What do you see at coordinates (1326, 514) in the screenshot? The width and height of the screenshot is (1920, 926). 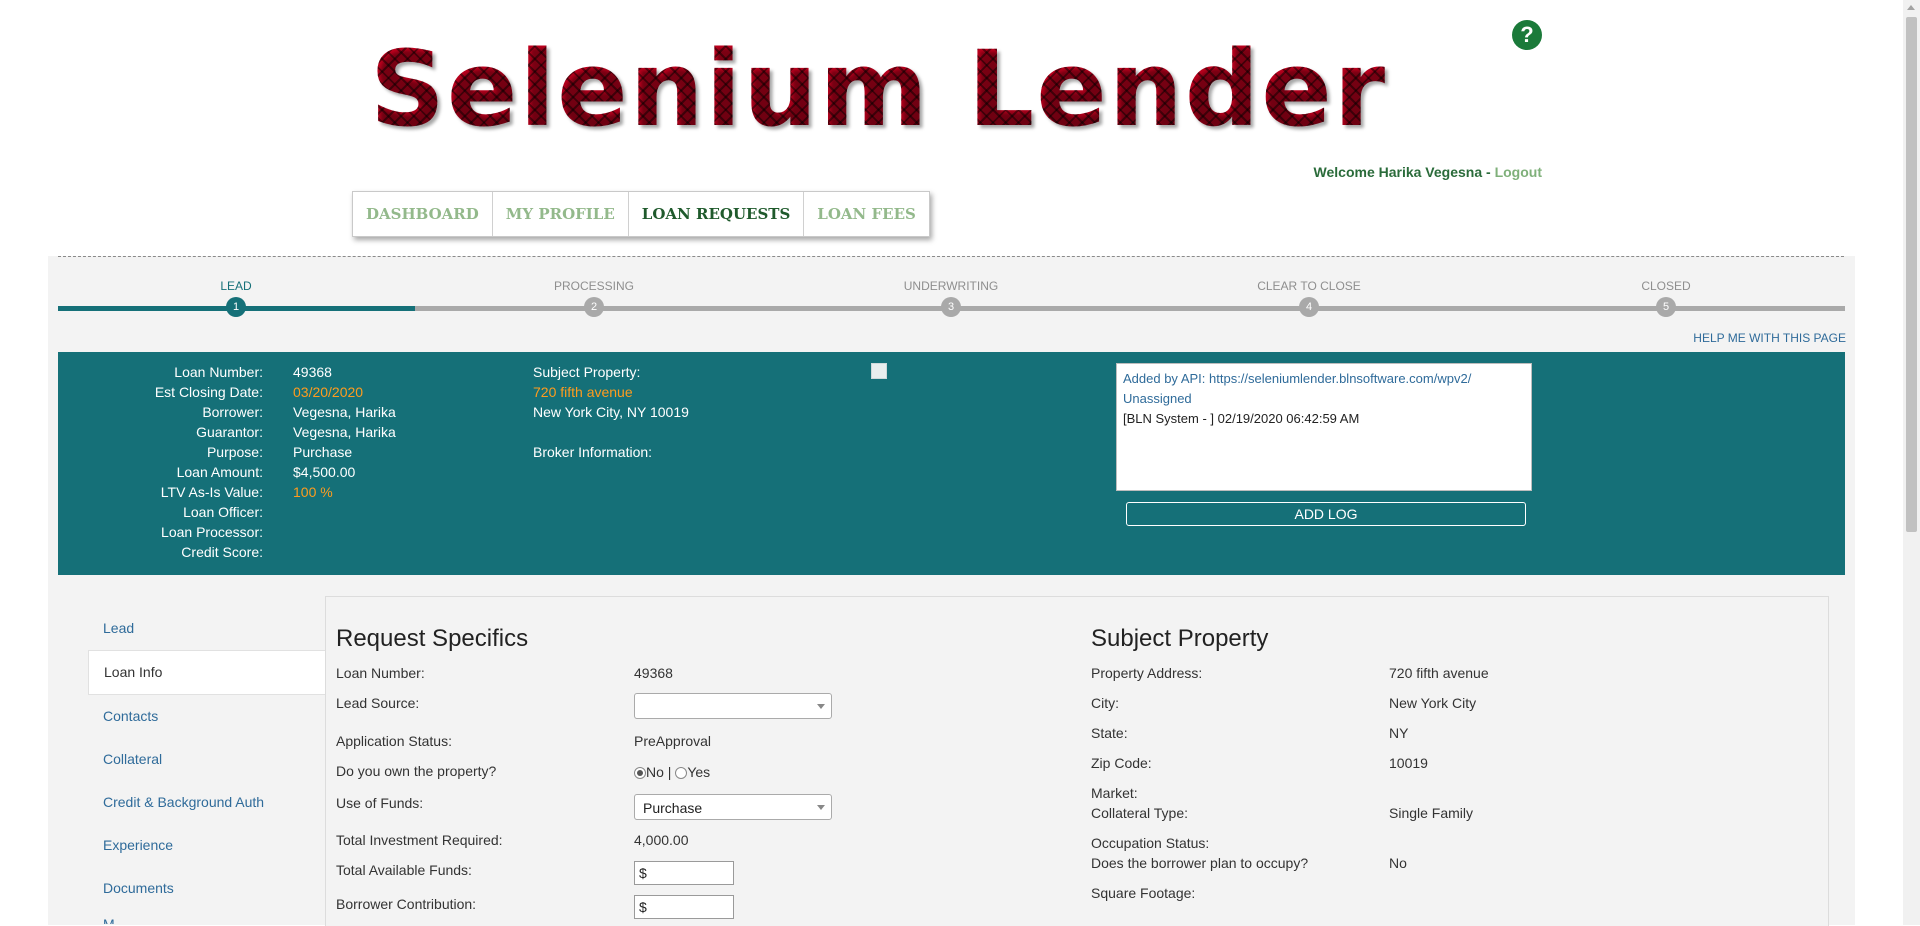 I see `add-log-button: ADD LOG` at bounding box center [1326, 514].